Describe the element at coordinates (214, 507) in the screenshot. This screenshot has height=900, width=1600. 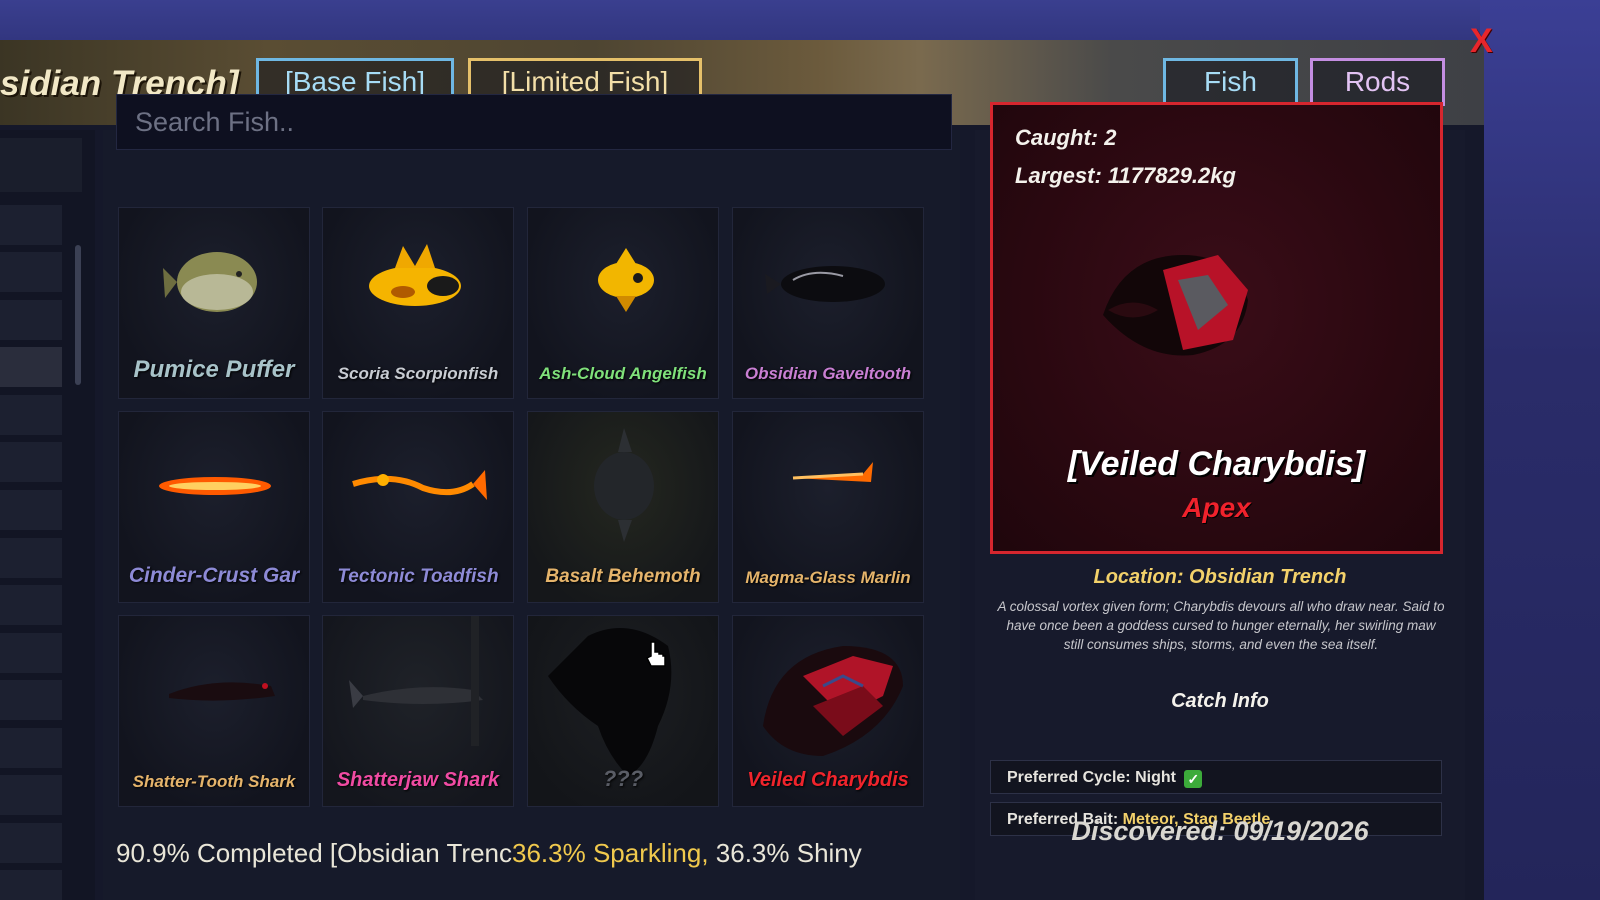
I see `fish-card-cinder-crust-gar: Cinder-Crust Gar` at that location.